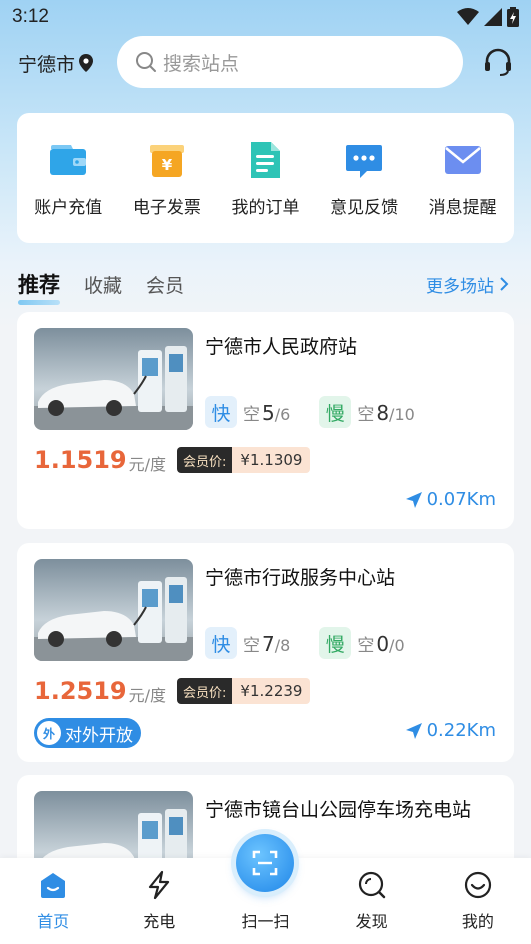 The image size is (531, 944). I want to click on scan-button, so click(265, 863).